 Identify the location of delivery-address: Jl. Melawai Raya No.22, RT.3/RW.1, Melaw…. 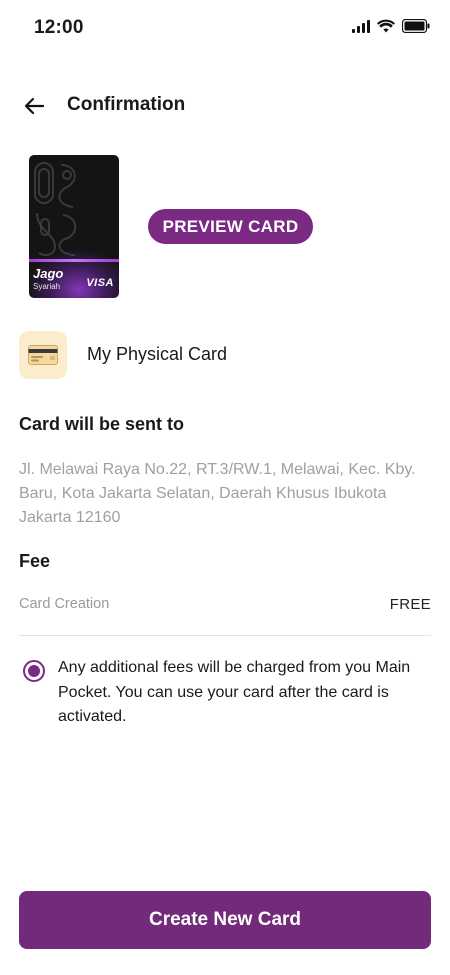
(217, 493).